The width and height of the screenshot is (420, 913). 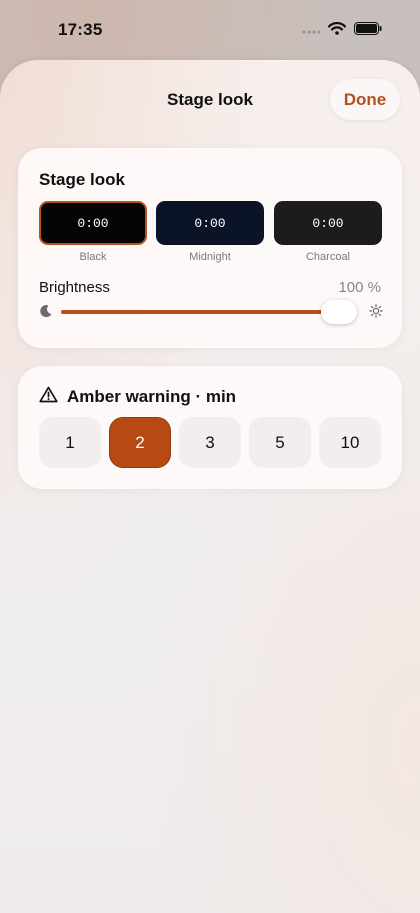 What do you see at coordinates (210, 257) in the screenshot?
I see `swatch-label-midnight: Midnight` at bounding box center [210, 257].